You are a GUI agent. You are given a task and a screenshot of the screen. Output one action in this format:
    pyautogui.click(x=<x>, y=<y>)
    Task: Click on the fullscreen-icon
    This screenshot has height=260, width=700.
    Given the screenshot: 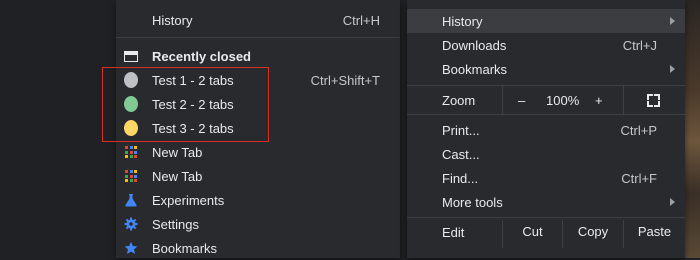 What is the action you would take?
    pyautogui.click(x=653, y=100)
    